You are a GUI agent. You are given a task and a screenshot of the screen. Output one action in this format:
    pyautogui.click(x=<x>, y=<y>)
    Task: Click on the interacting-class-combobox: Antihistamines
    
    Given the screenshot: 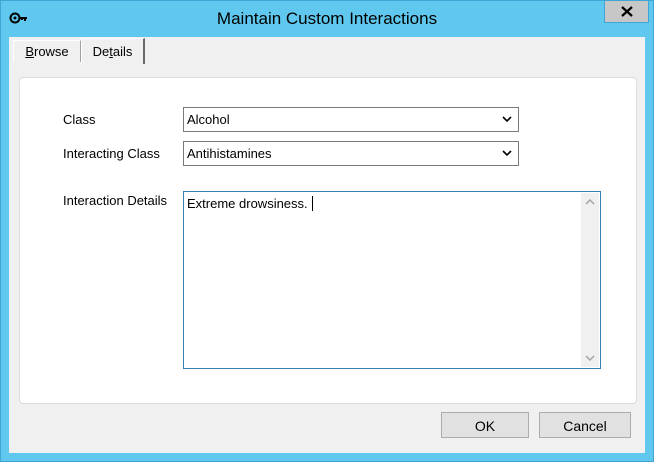 What is the action you would take?
    pyautogui.click(x=351, y=153)
    